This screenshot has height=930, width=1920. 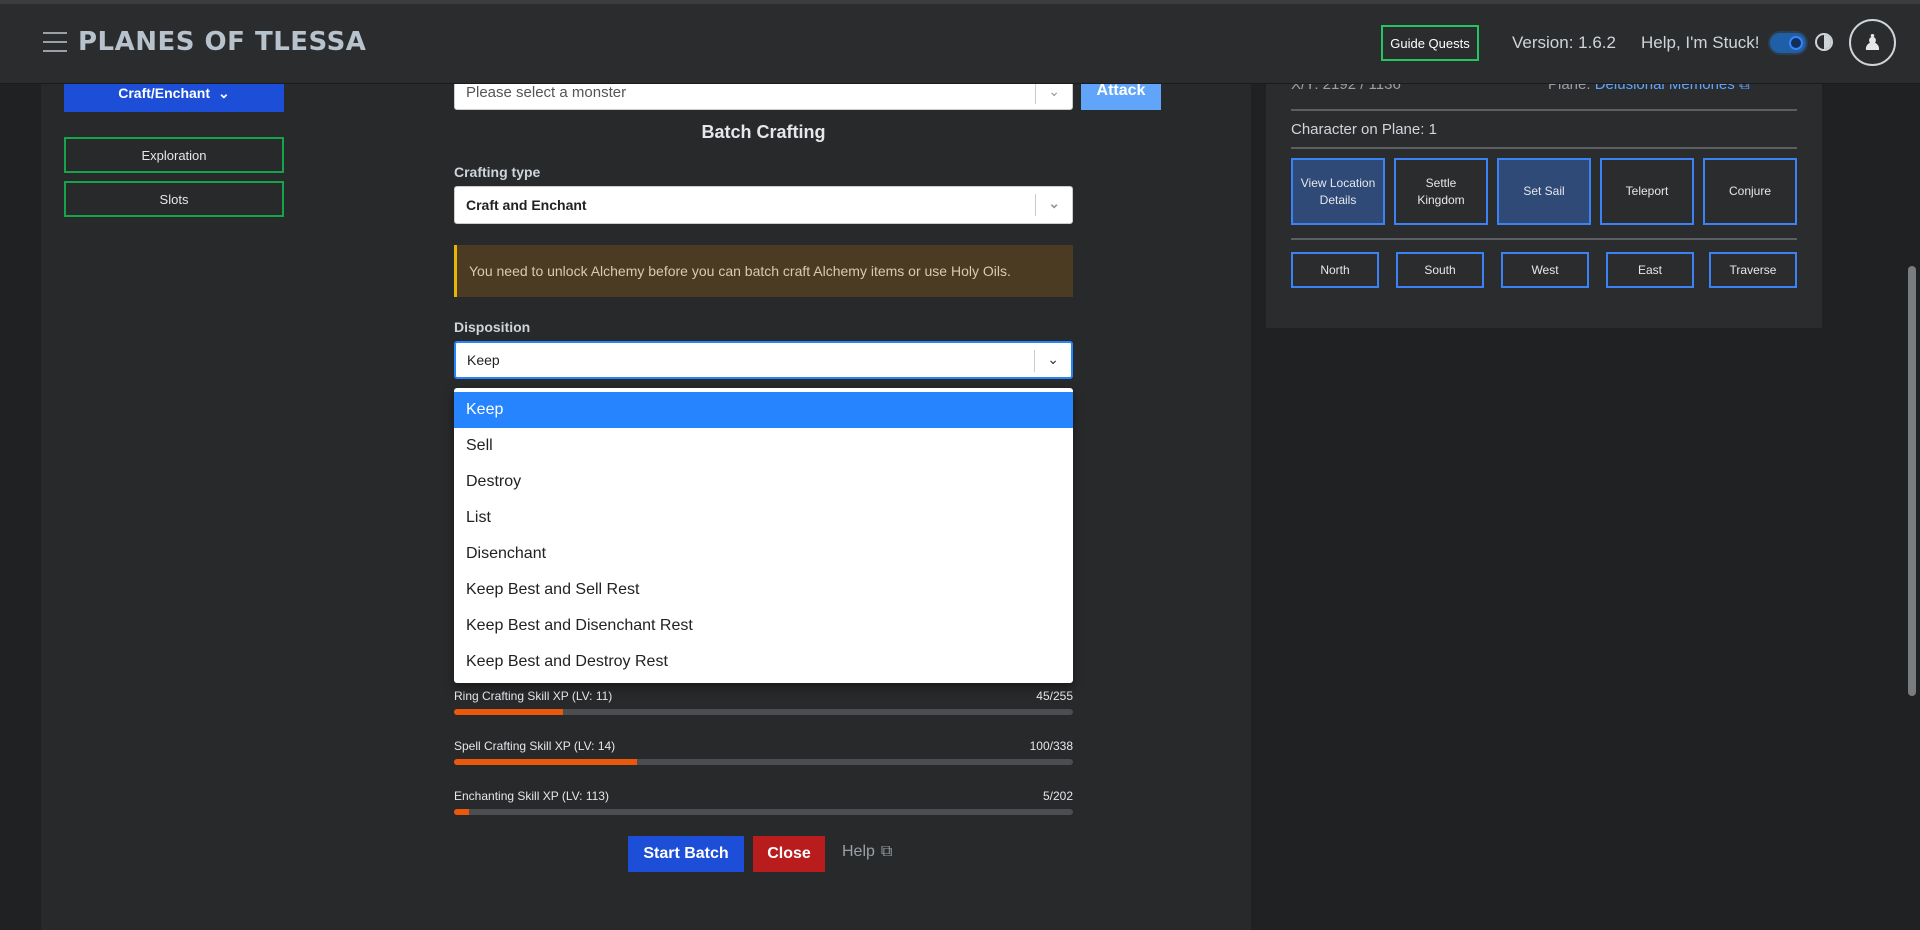 I want to click on monster-select-placeholder: Please select a monster, so click(x=546, y=92).